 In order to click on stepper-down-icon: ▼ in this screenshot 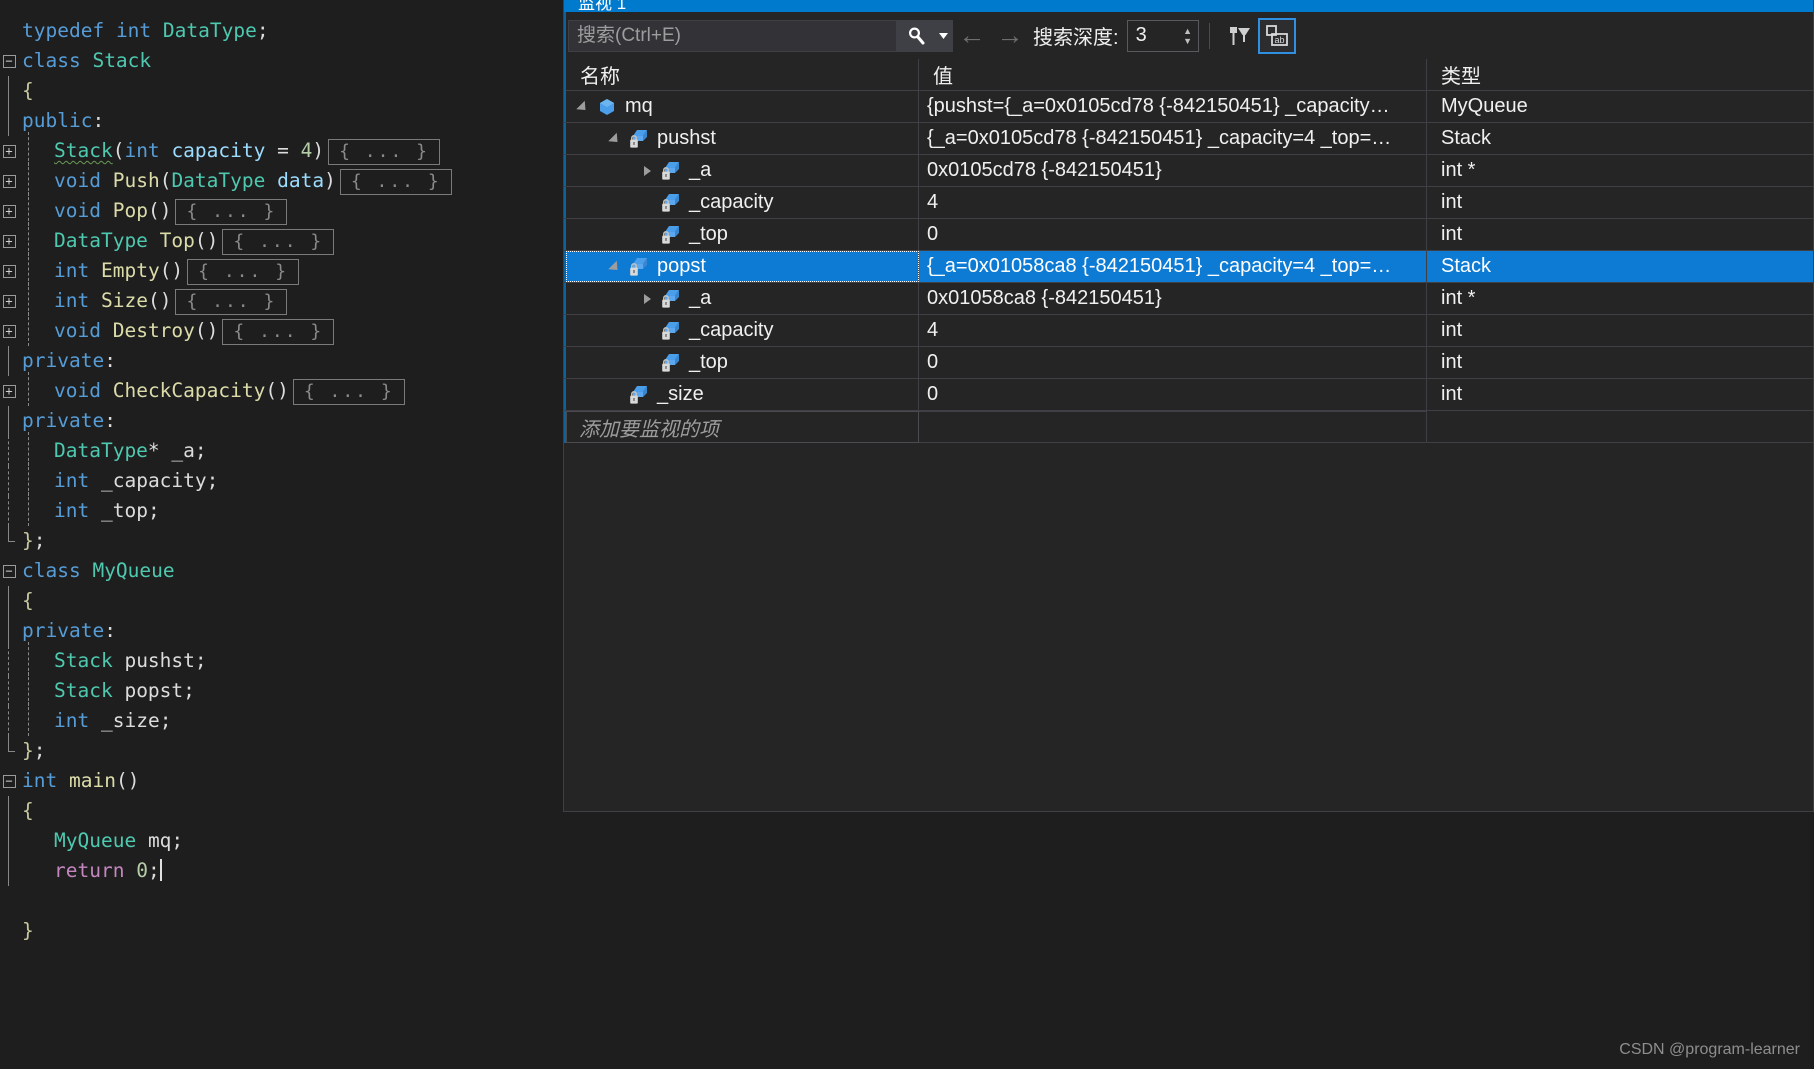, I will do `click(1188, 41)`.